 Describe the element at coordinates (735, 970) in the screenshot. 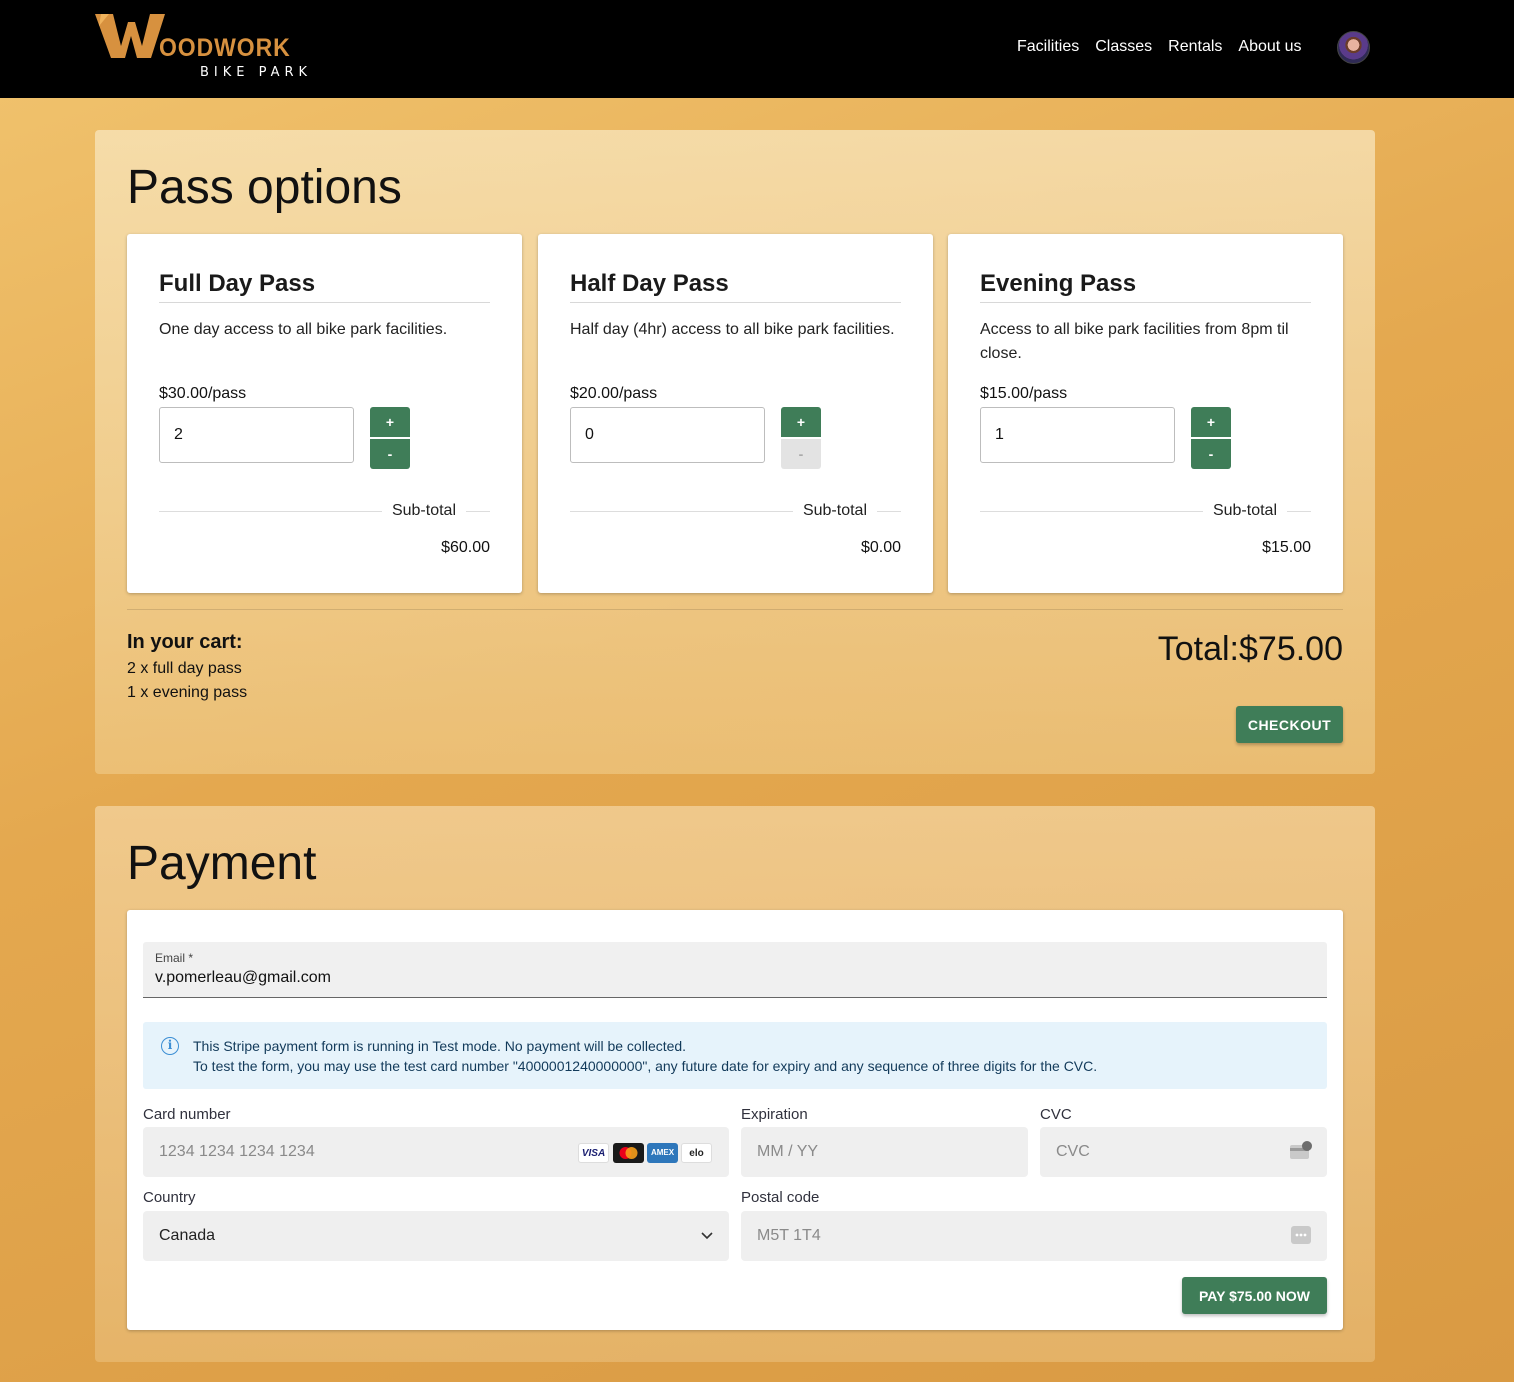

I see `email-field: Email * v.pomerleau@gmail.com` at that location.